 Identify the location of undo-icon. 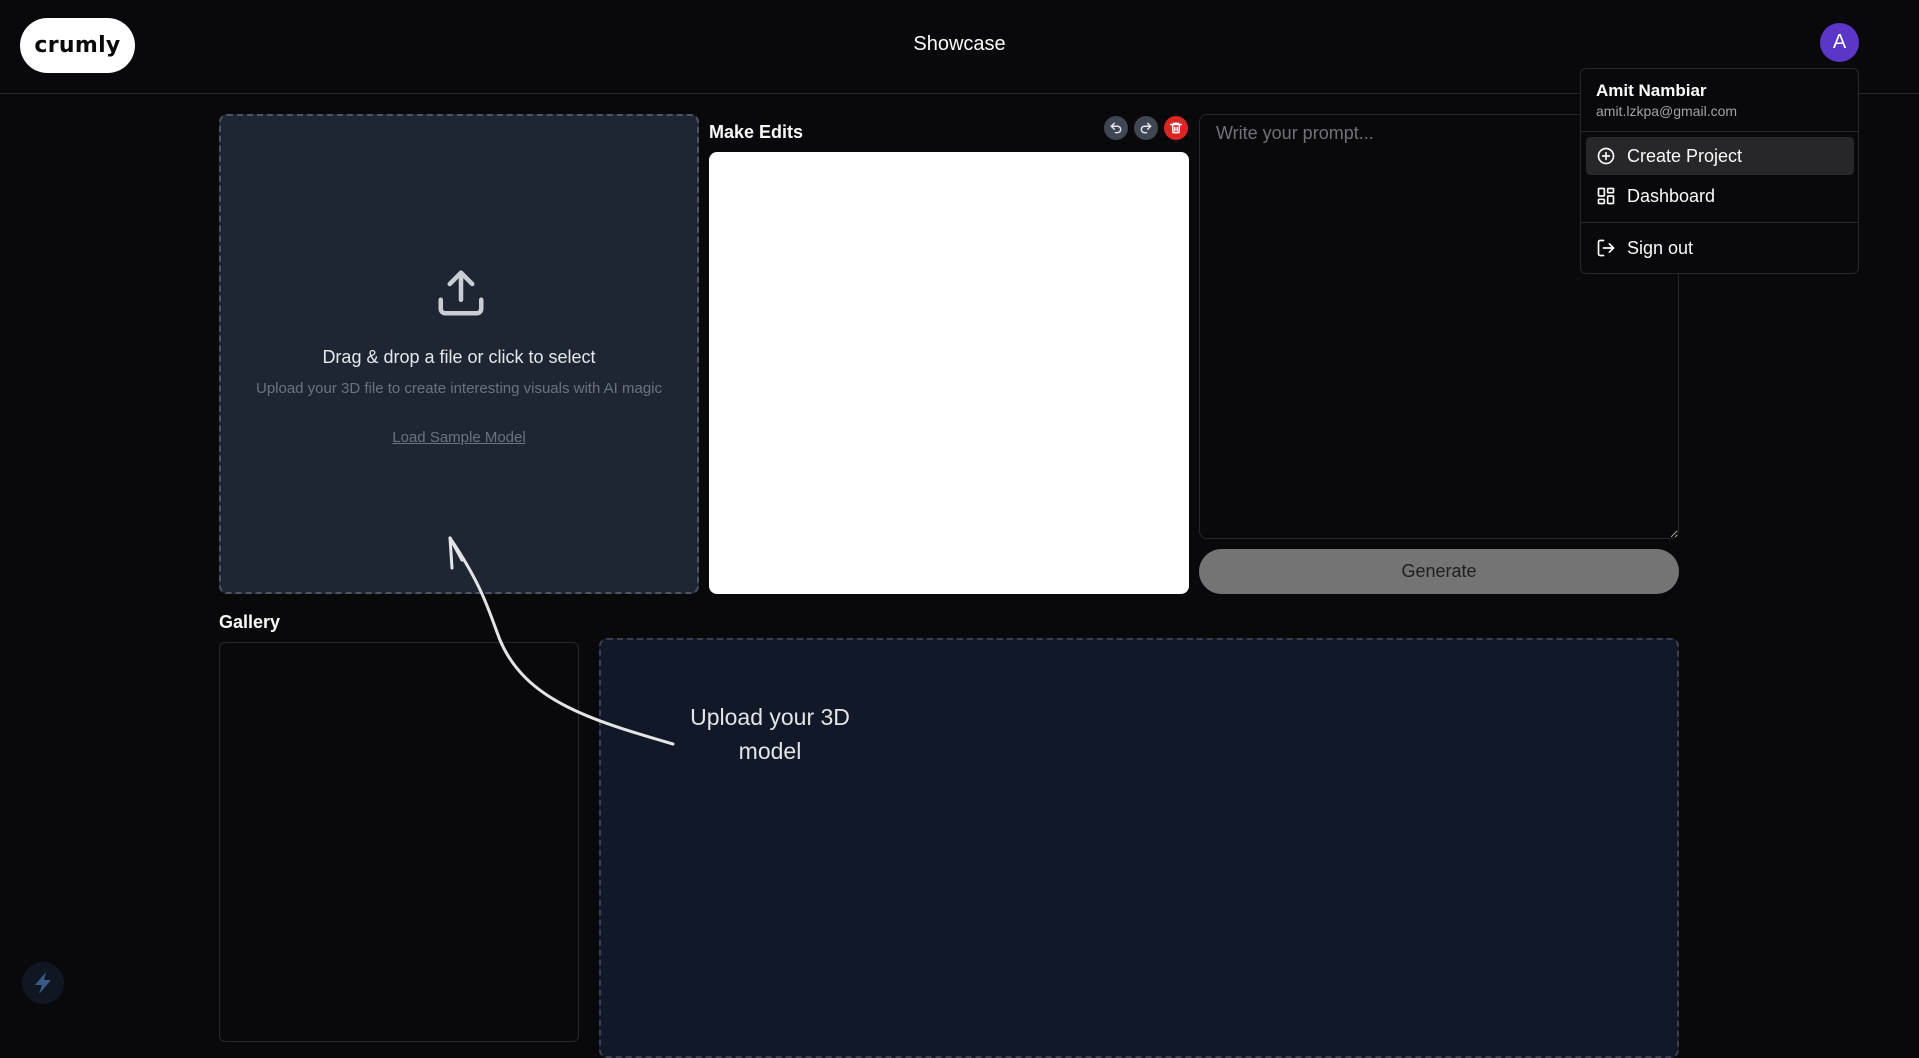
(1116, 128).